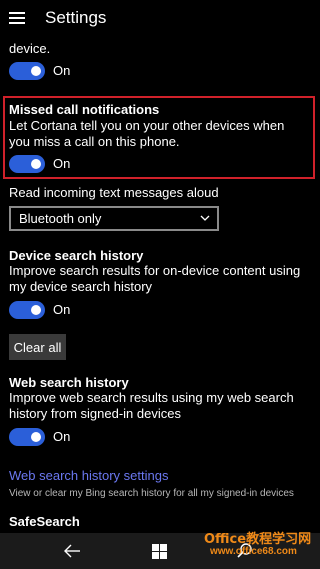  Describe the element at coordinates (195, 59) in the screenshot. I see `redacted-area` at that location.